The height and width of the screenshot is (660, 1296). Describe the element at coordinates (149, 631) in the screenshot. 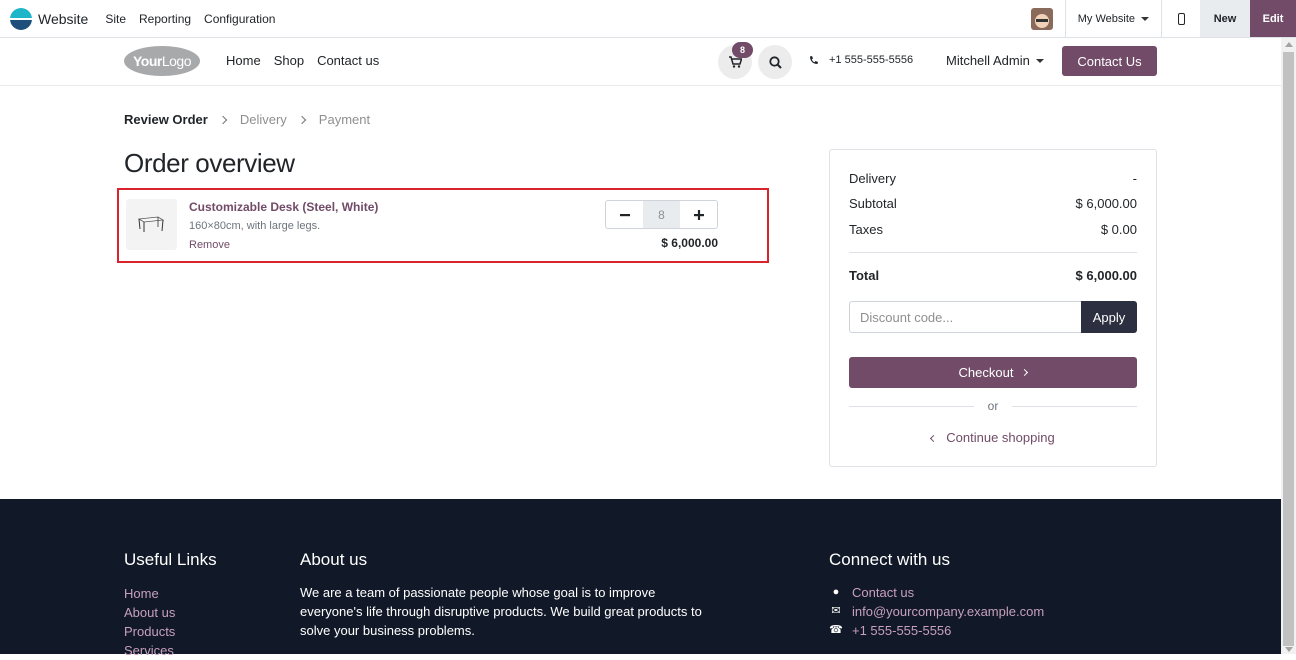

I see `footer-link-products: Products` at that location.